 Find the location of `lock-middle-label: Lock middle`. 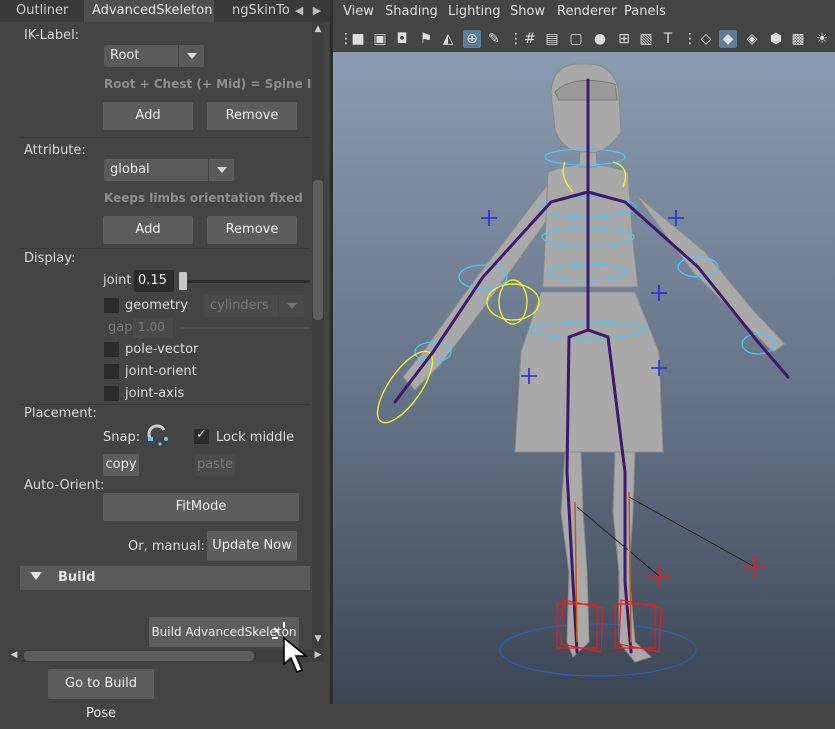

lock-middle-label: Lock middle is located at coordinates (255, 437).